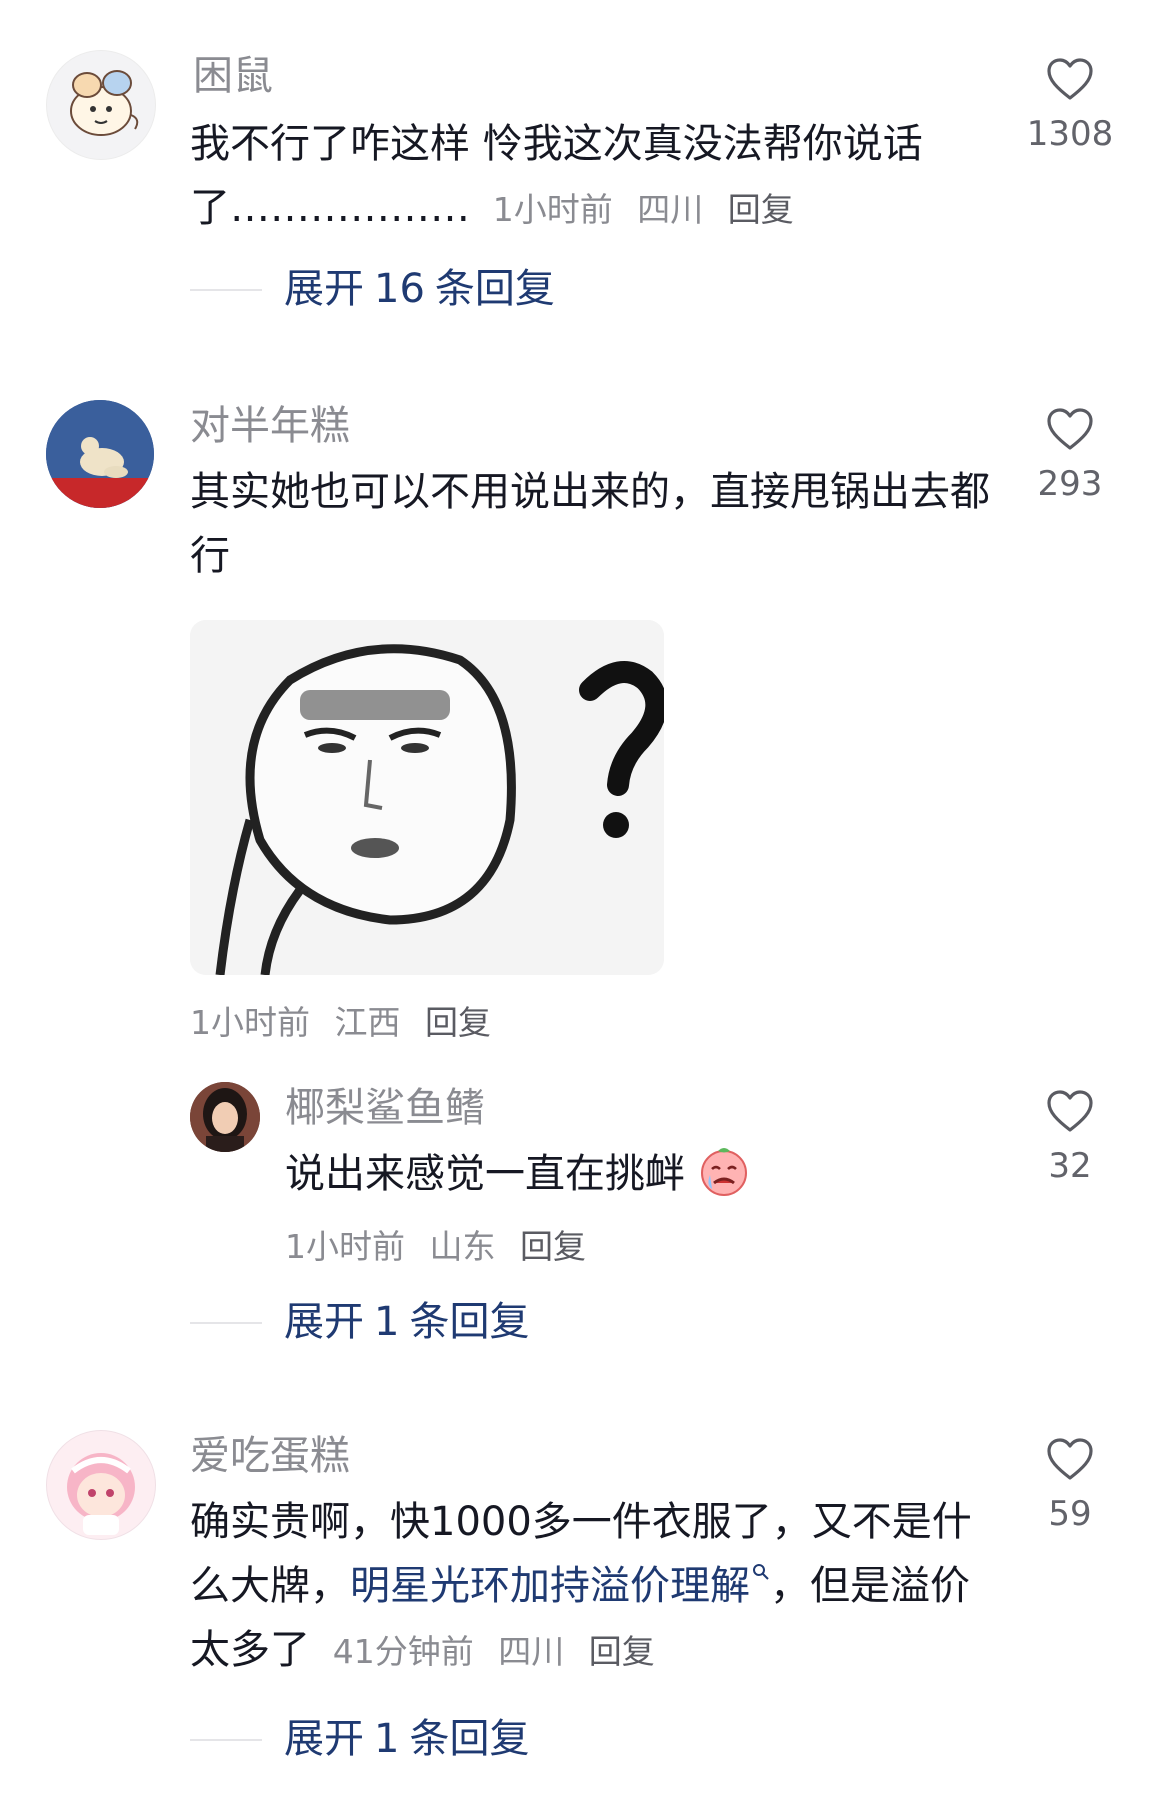  What do you see at coordinates (399, 289) in the screenshot?
I see `expand-count: 16` at bounding box center [399, 289].